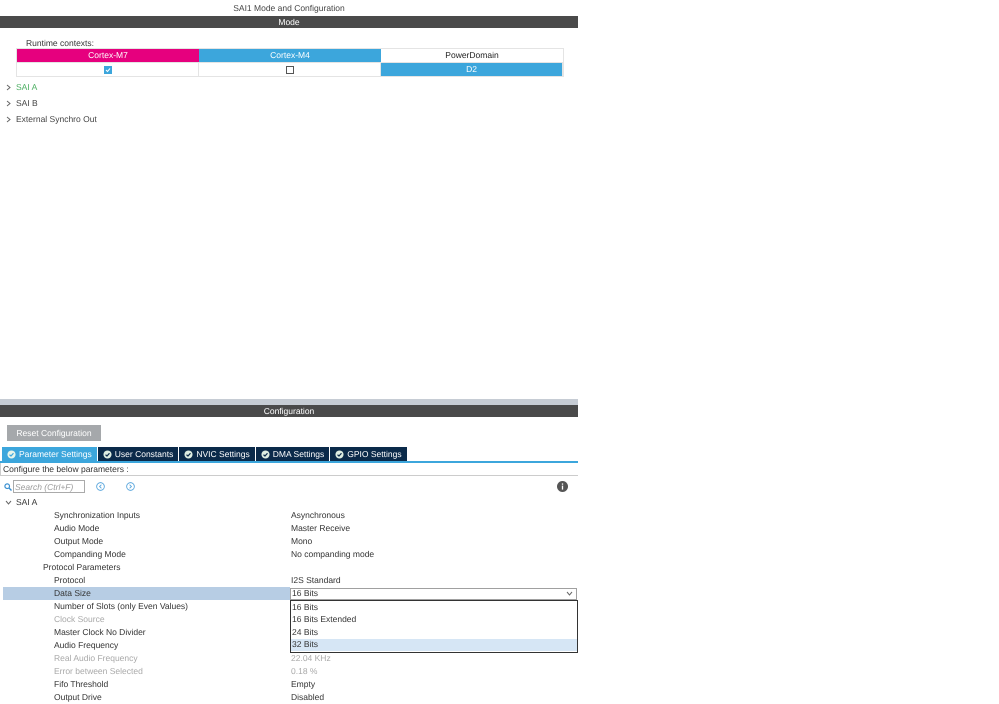 The width and height of the screenshot is (999, 704). What do you see at coordinates (289, 8) in the screenshot?
I see `window-title: SAI1 Mode and Configuration` at bounding box center [289, 8].